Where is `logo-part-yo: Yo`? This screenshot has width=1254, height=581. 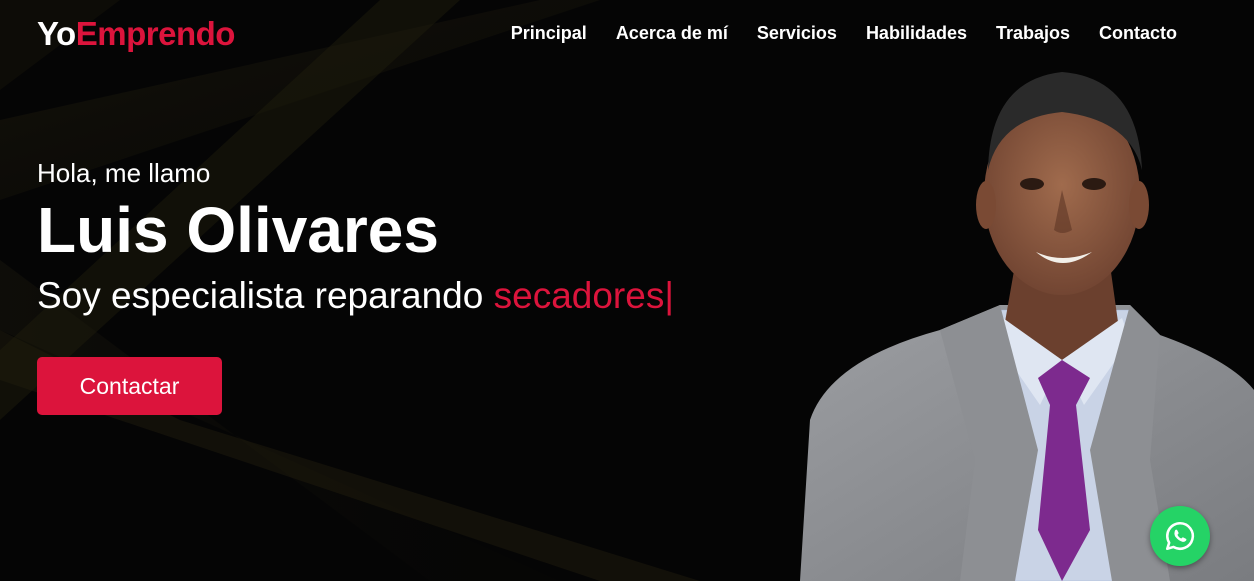
logo-part-yo: Yo is located at coordinates (56, 33).